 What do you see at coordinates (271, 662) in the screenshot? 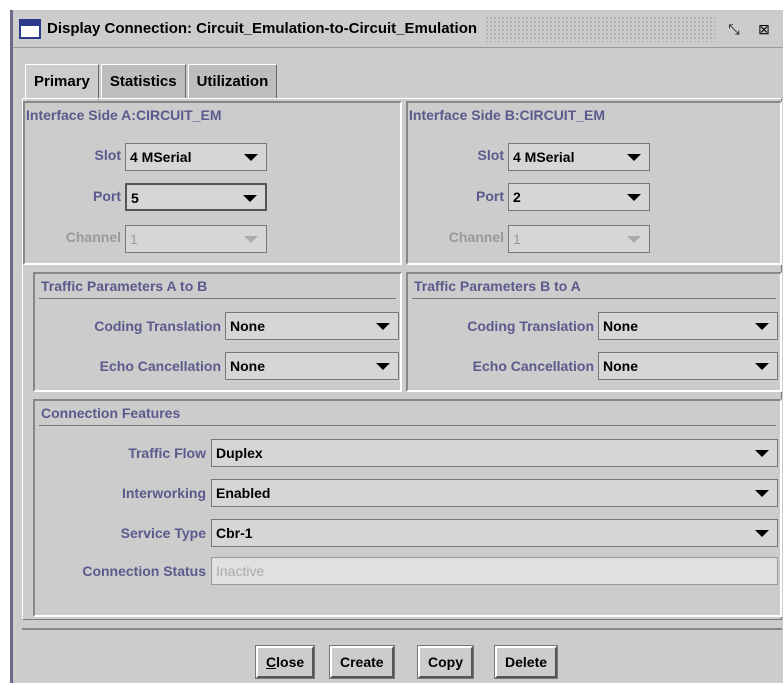
I see `close-mnemonic: C` at bounding box center [271, 662].